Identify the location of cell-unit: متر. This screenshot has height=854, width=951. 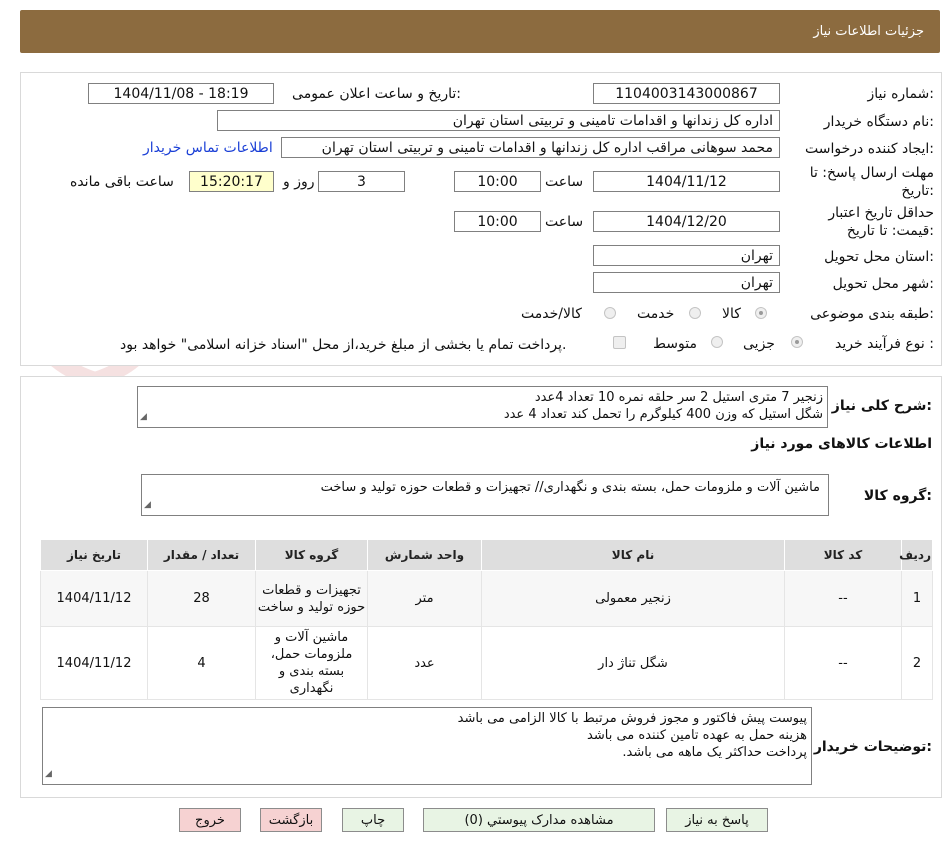
(424, 598).